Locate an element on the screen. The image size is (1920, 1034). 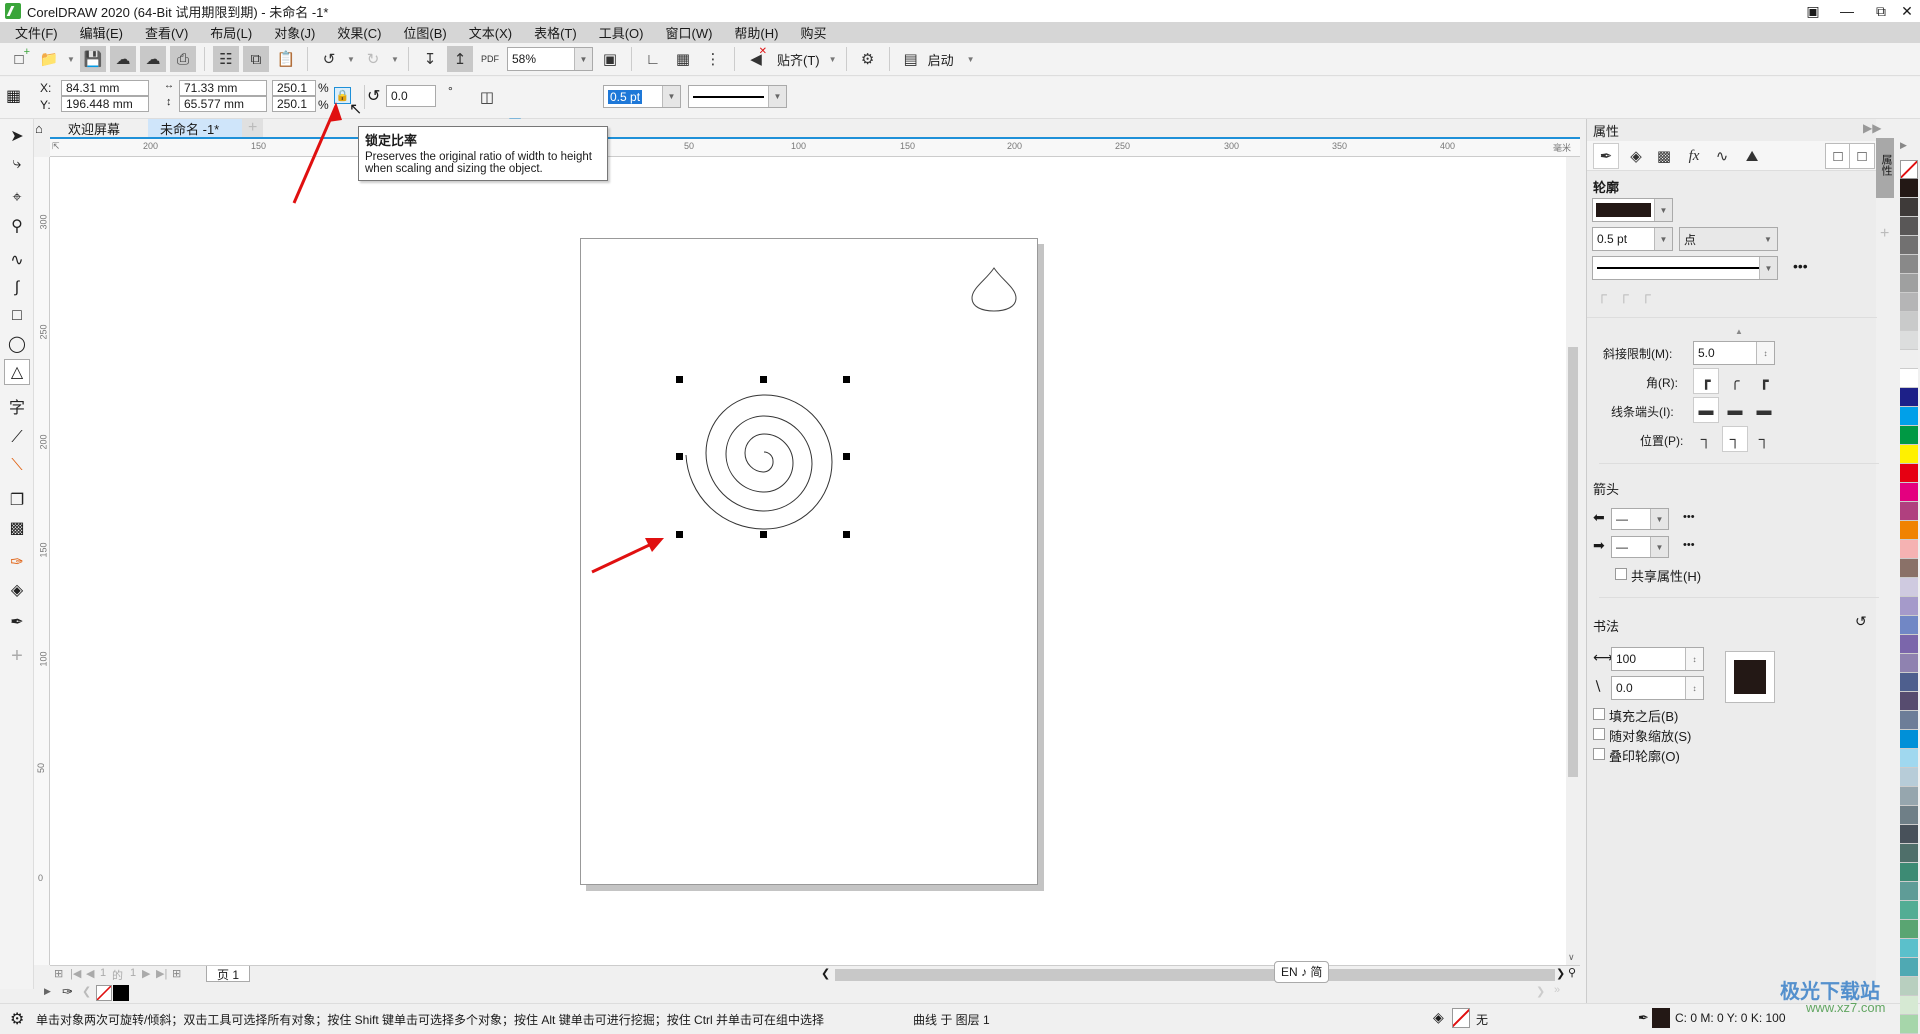
scale-with-object-checkbox is located at coordinates (1599, 734).